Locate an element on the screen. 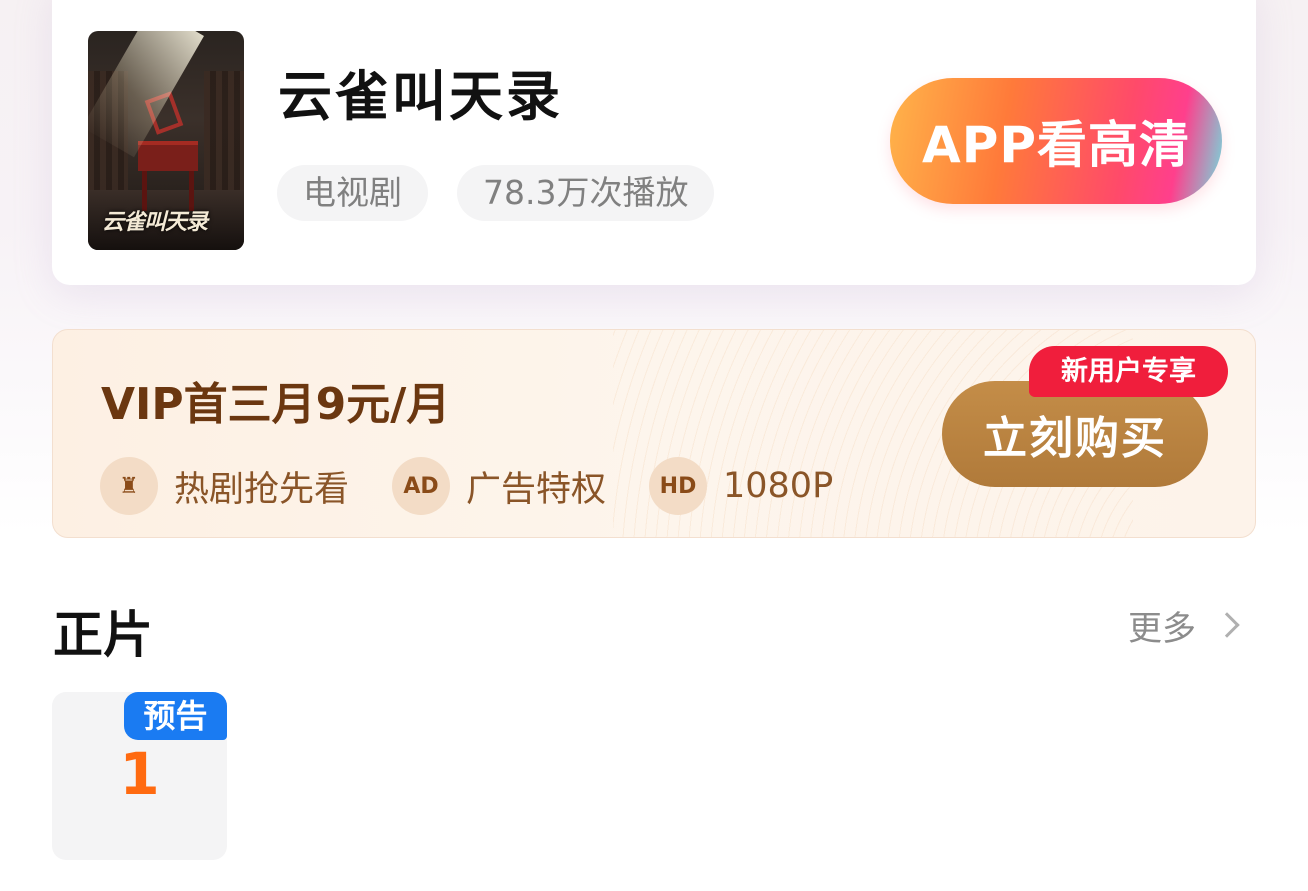 Image resolution: width=1308 pixels, height=891 pixels. perk-ad-free: AD 广告特权 is located at coordinates (499, 486).